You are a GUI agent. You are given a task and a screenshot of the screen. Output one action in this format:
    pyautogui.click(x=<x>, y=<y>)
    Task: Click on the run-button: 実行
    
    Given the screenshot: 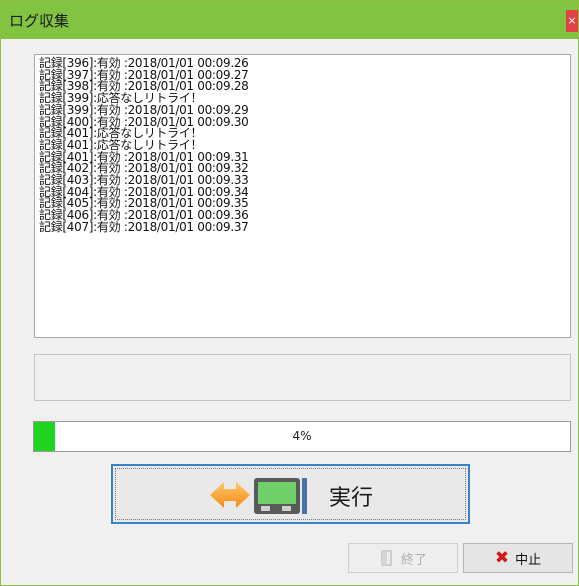 What is the action you would take?
    pyautogui.click(x=290, y=494)
    